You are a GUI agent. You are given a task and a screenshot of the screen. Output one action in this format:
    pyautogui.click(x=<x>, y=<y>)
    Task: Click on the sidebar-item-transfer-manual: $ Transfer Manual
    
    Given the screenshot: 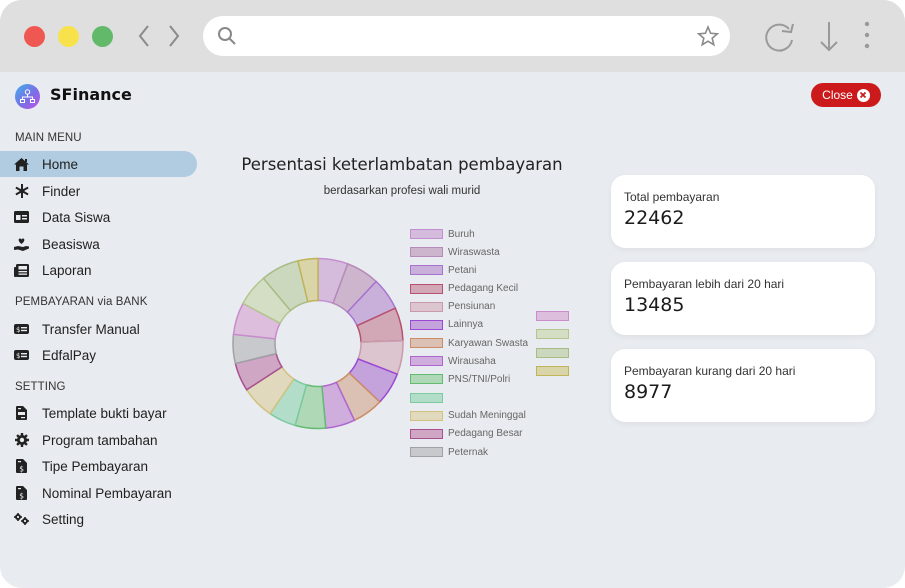 What is the action you would take?
    pyautogui.click(x=98, y=329)
    